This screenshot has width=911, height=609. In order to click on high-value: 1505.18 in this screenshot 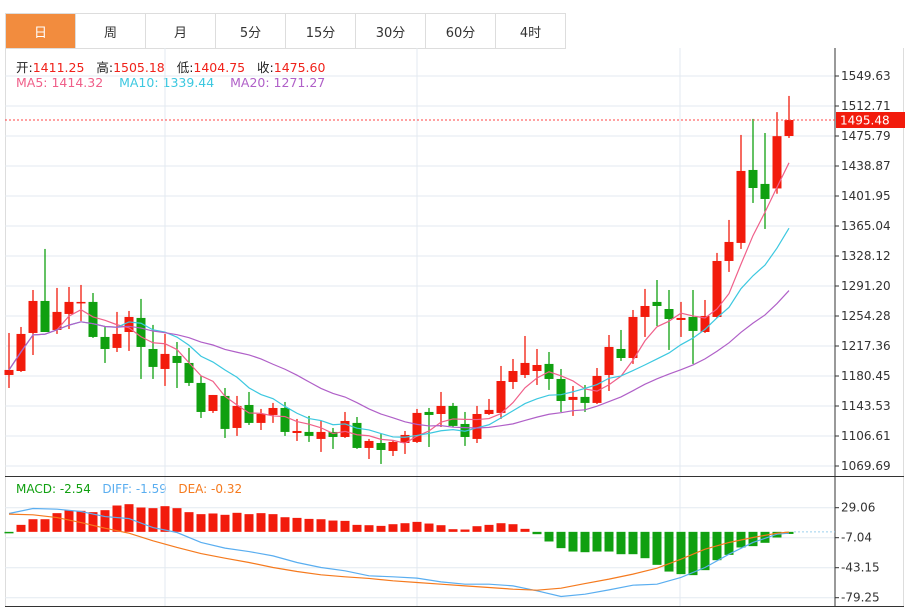, I will do `click(139, 67)`.